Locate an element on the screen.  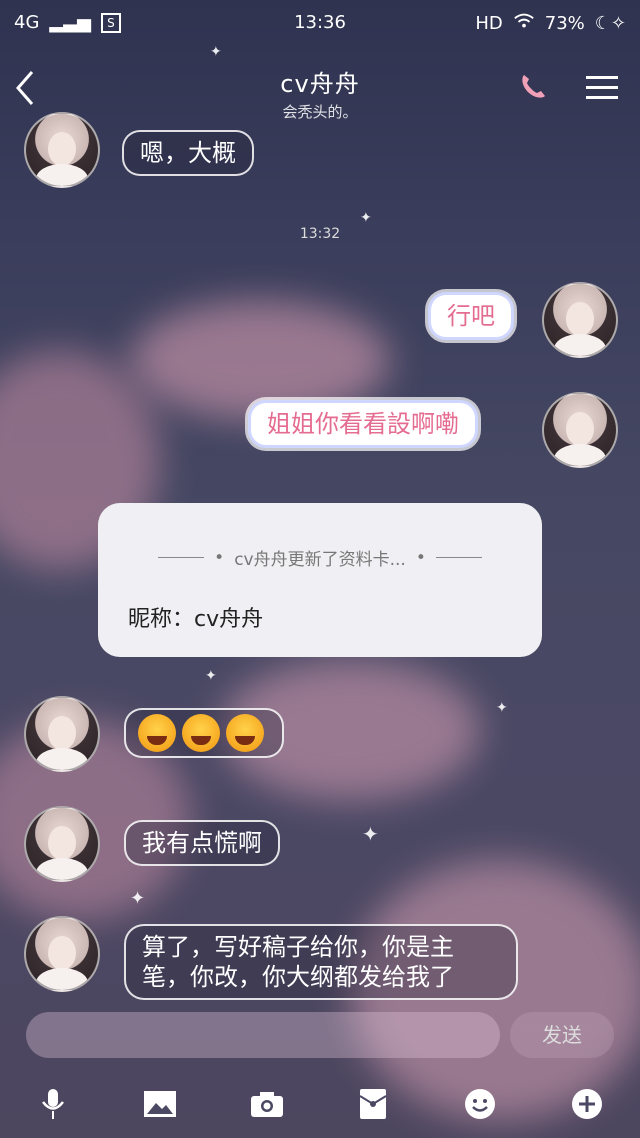
message-bubble: 我有点慌啊 is located at coordinates (202, 843).